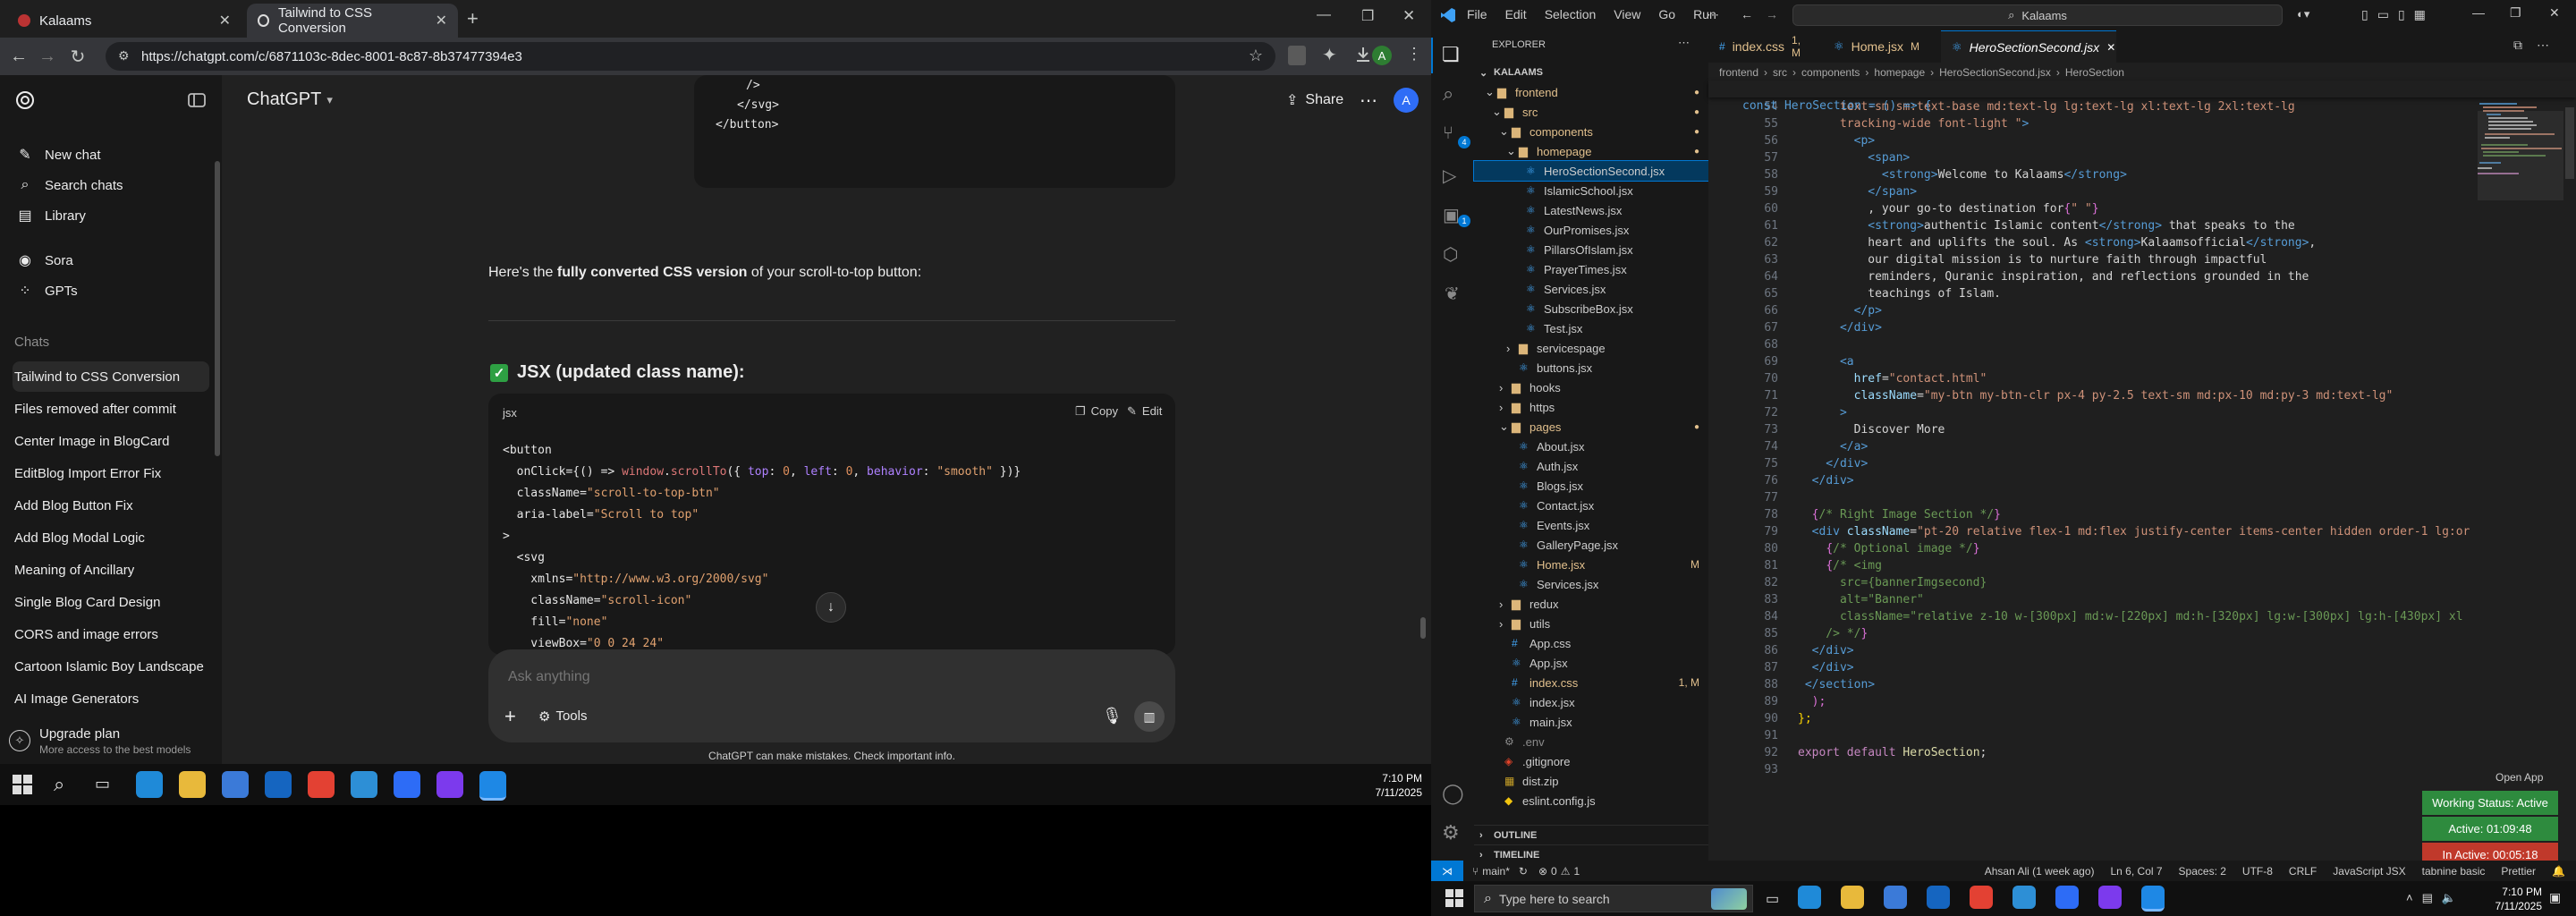 The width and height of the screenshot is (2576, 916). I want to click on add-attachment-icon: +, so click(510, 716).